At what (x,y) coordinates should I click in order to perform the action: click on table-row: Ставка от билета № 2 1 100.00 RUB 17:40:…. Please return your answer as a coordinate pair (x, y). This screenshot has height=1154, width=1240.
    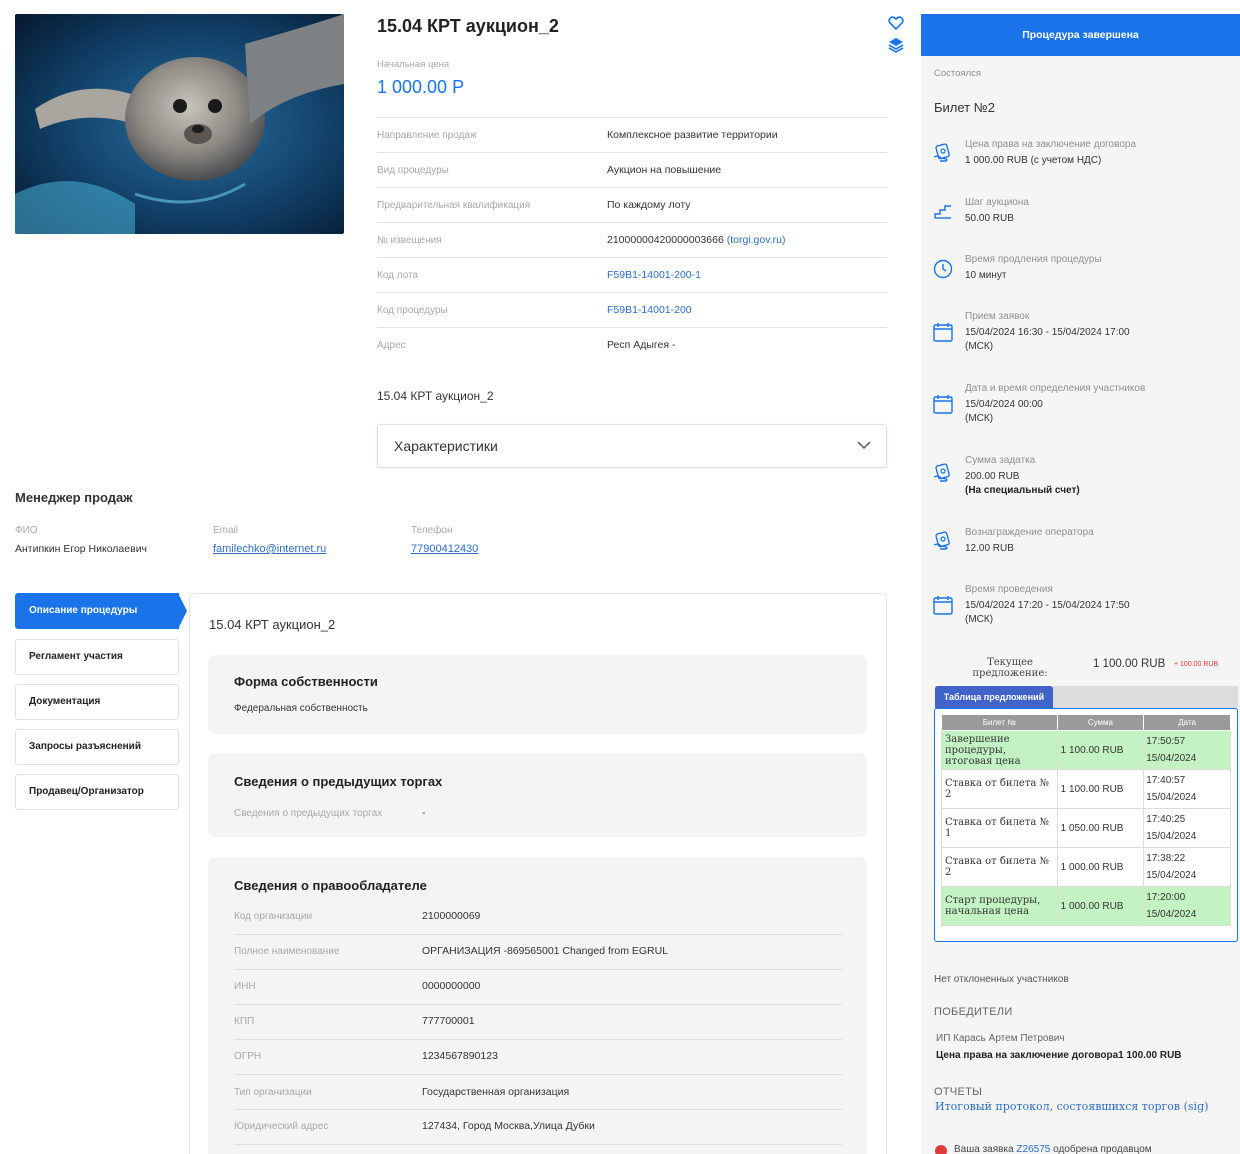
    Looking at the image, I should click on (1086, 789).